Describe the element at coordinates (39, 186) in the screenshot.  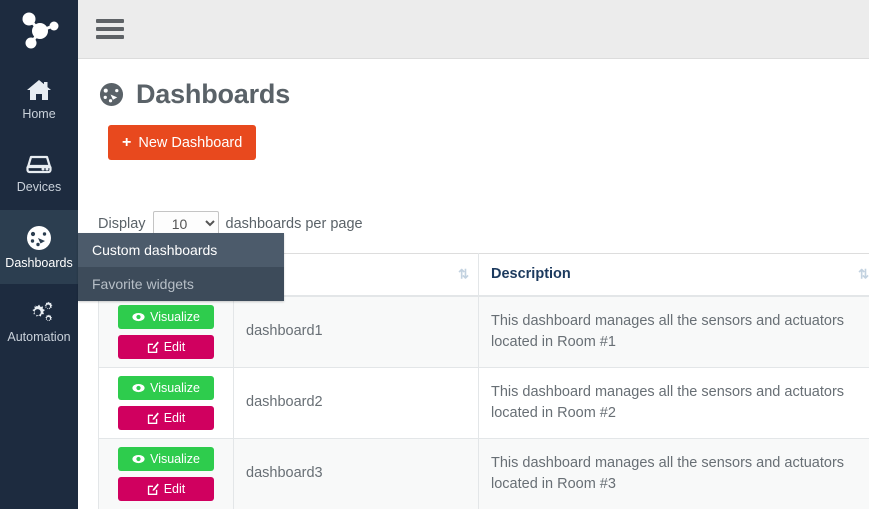
I see `sidebar-item-label: Devices` at that location.